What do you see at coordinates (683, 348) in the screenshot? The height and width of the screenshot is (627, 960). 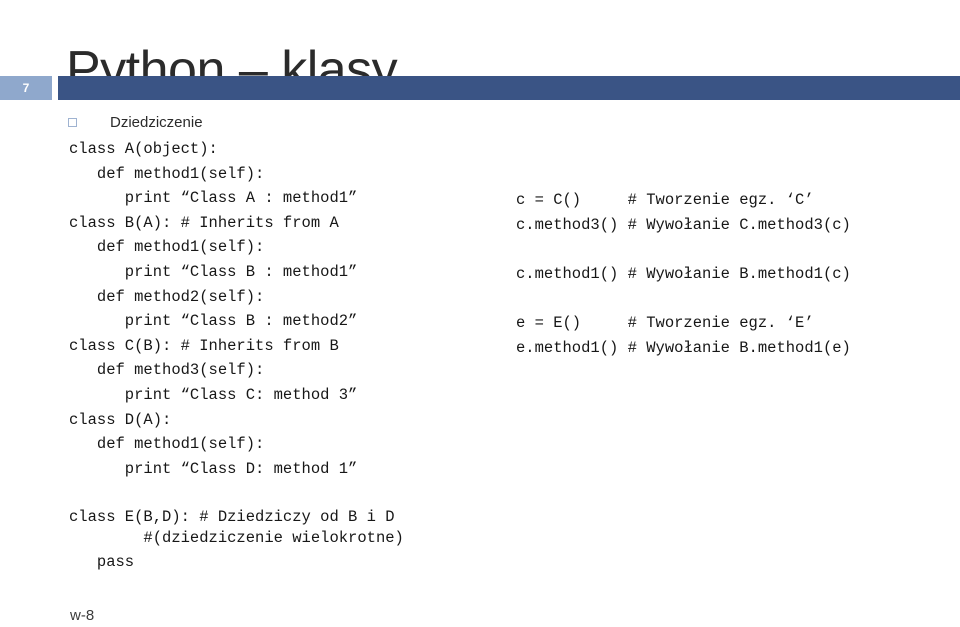 I see `code-line: e.method1() # Wywołanie B.method1(e)` at bounding box center [683, 348].